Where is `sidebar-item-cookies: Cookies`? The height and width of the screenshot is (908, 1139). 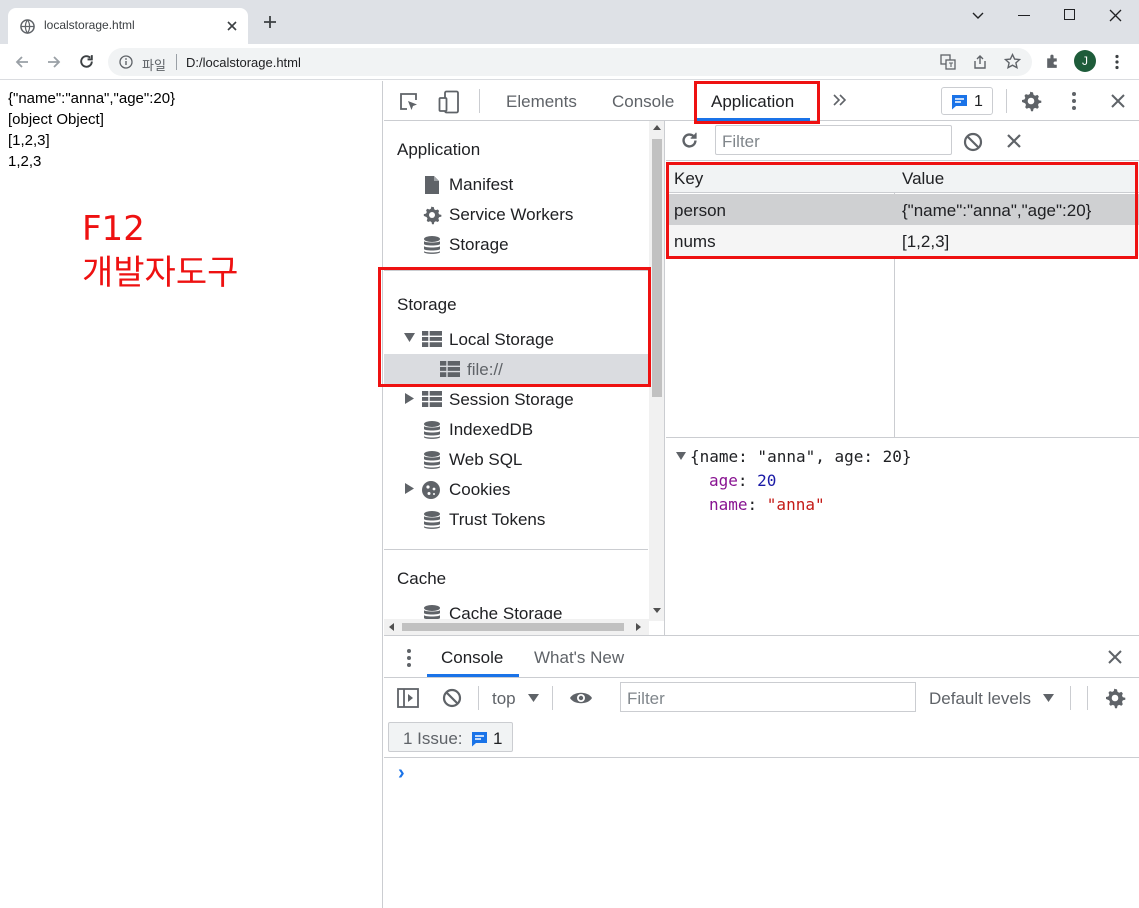
sidebar-item-cookies: Cookies is located at coordinates (516, 489).